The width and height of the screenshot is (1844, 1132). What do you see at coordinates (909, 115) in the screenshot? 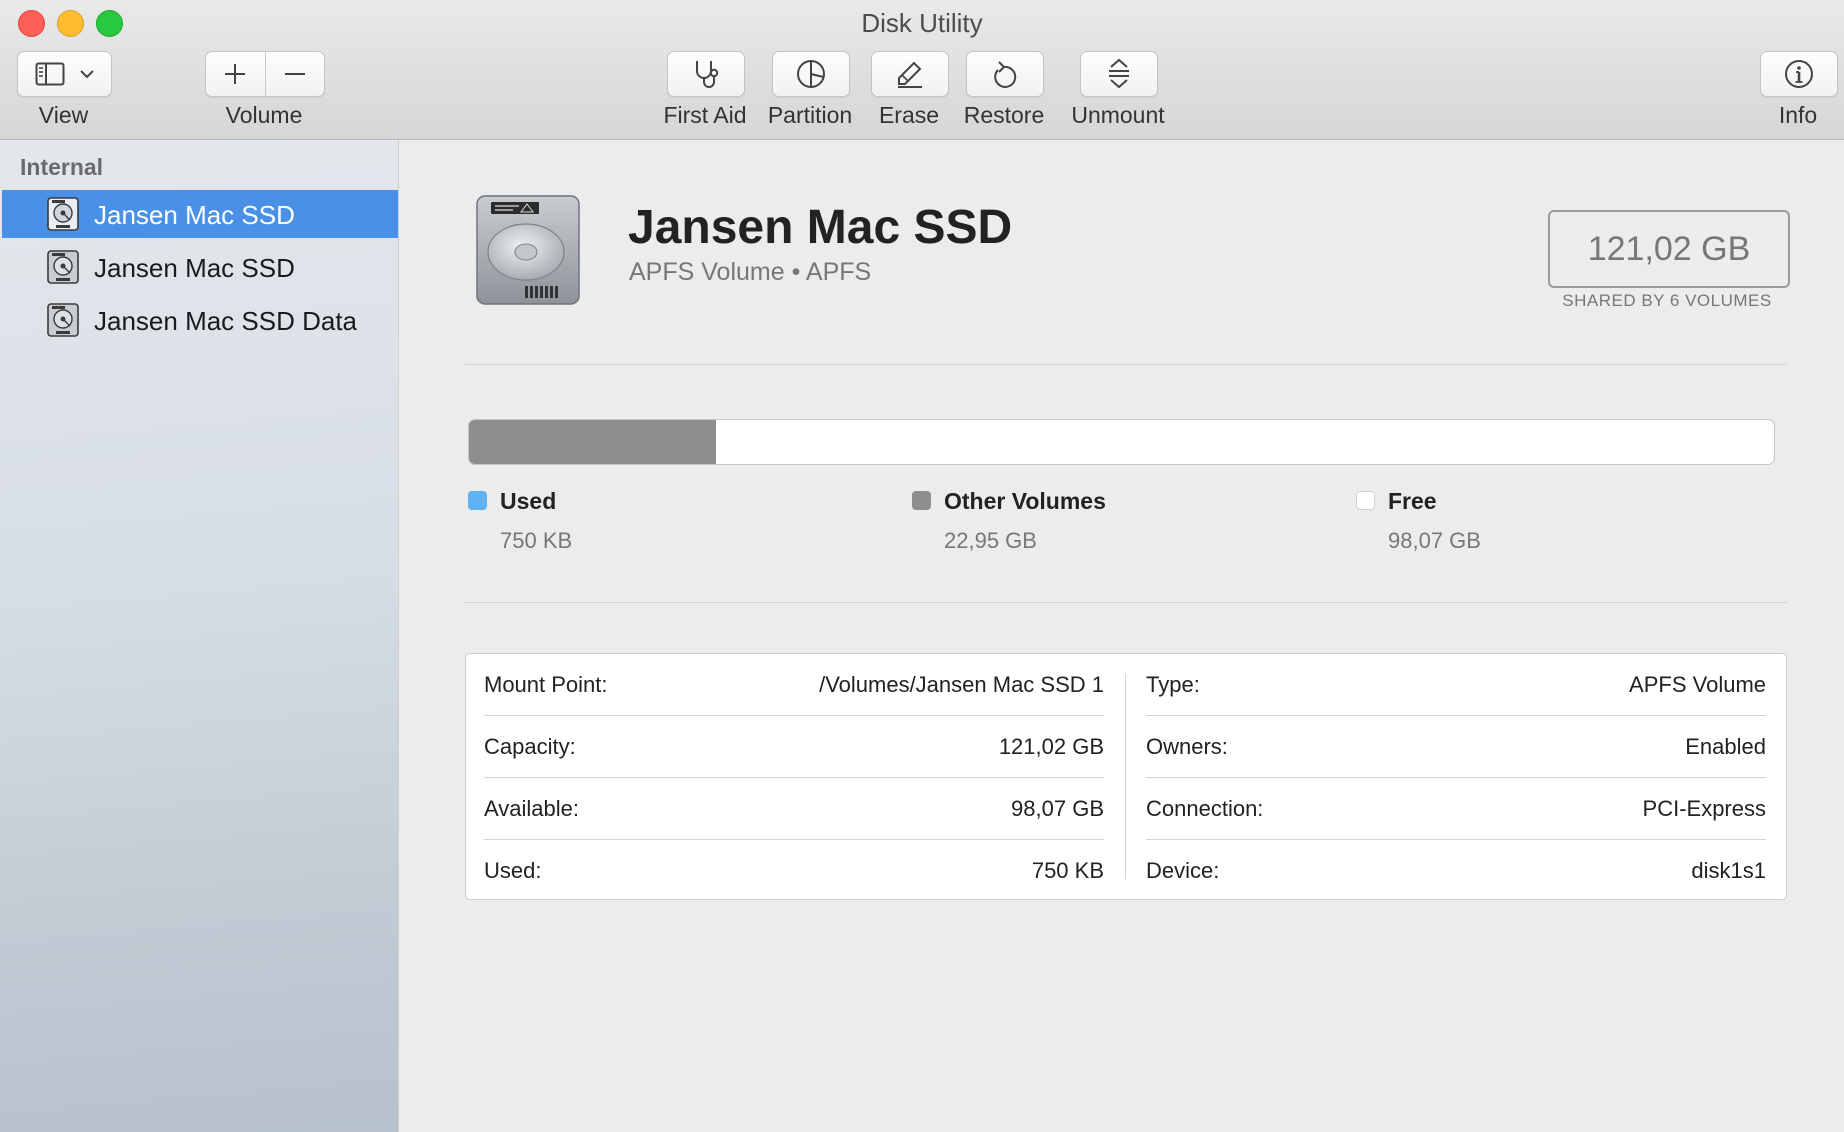
I see `erase-label: Erase` at bounding box center [909, 115].